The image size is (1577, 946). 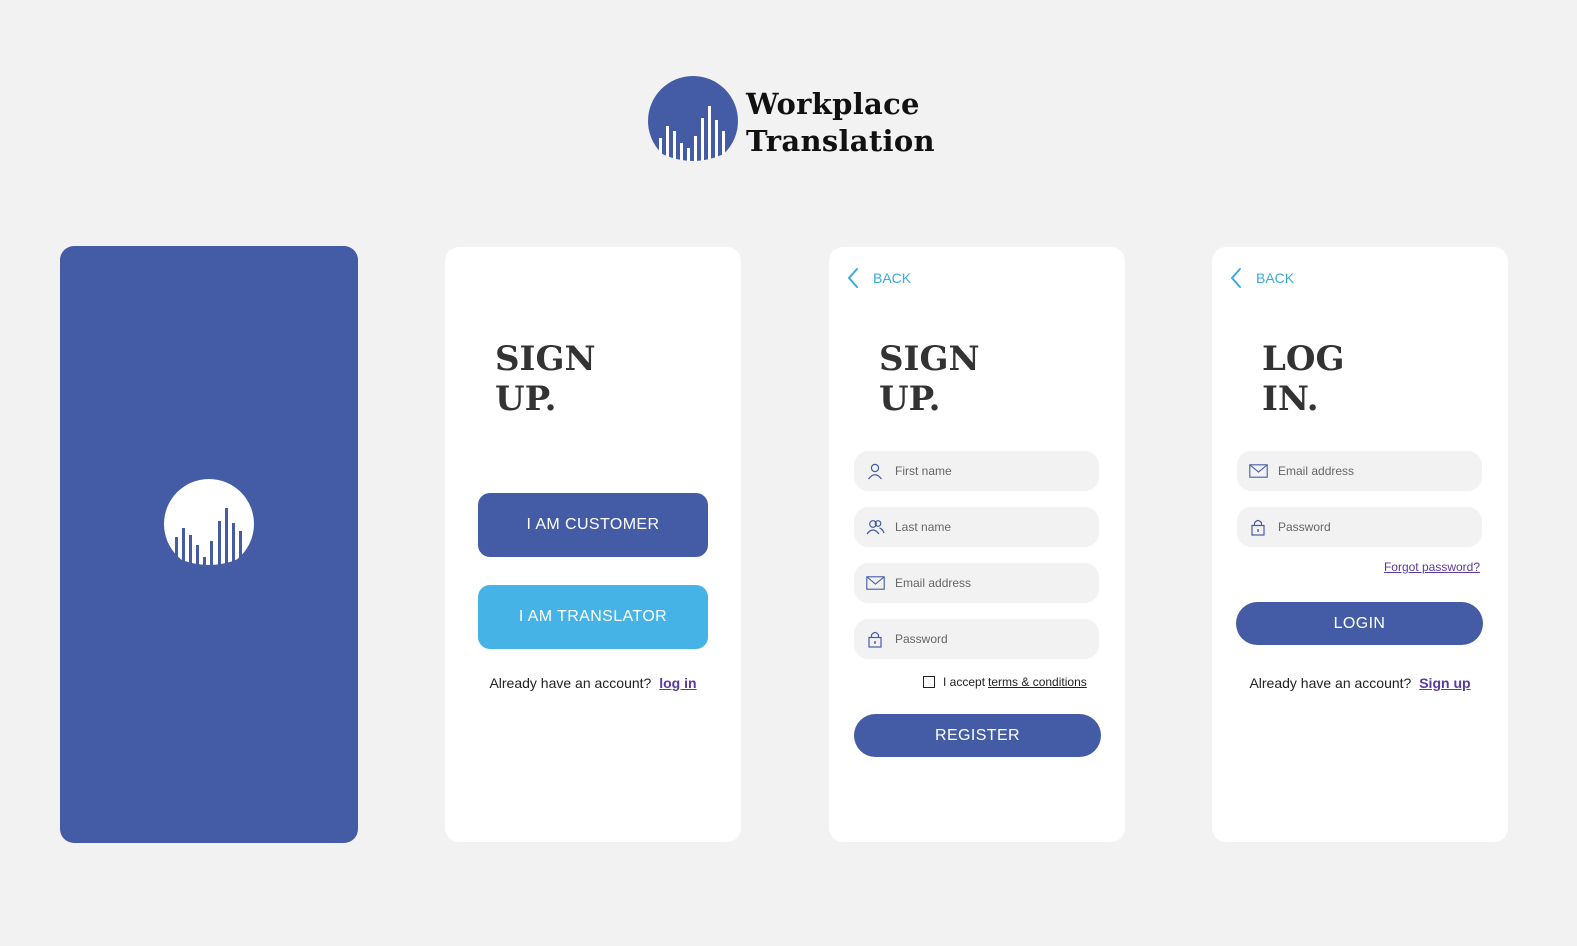 I want to click on user-icon, so click(x=875, y=471).